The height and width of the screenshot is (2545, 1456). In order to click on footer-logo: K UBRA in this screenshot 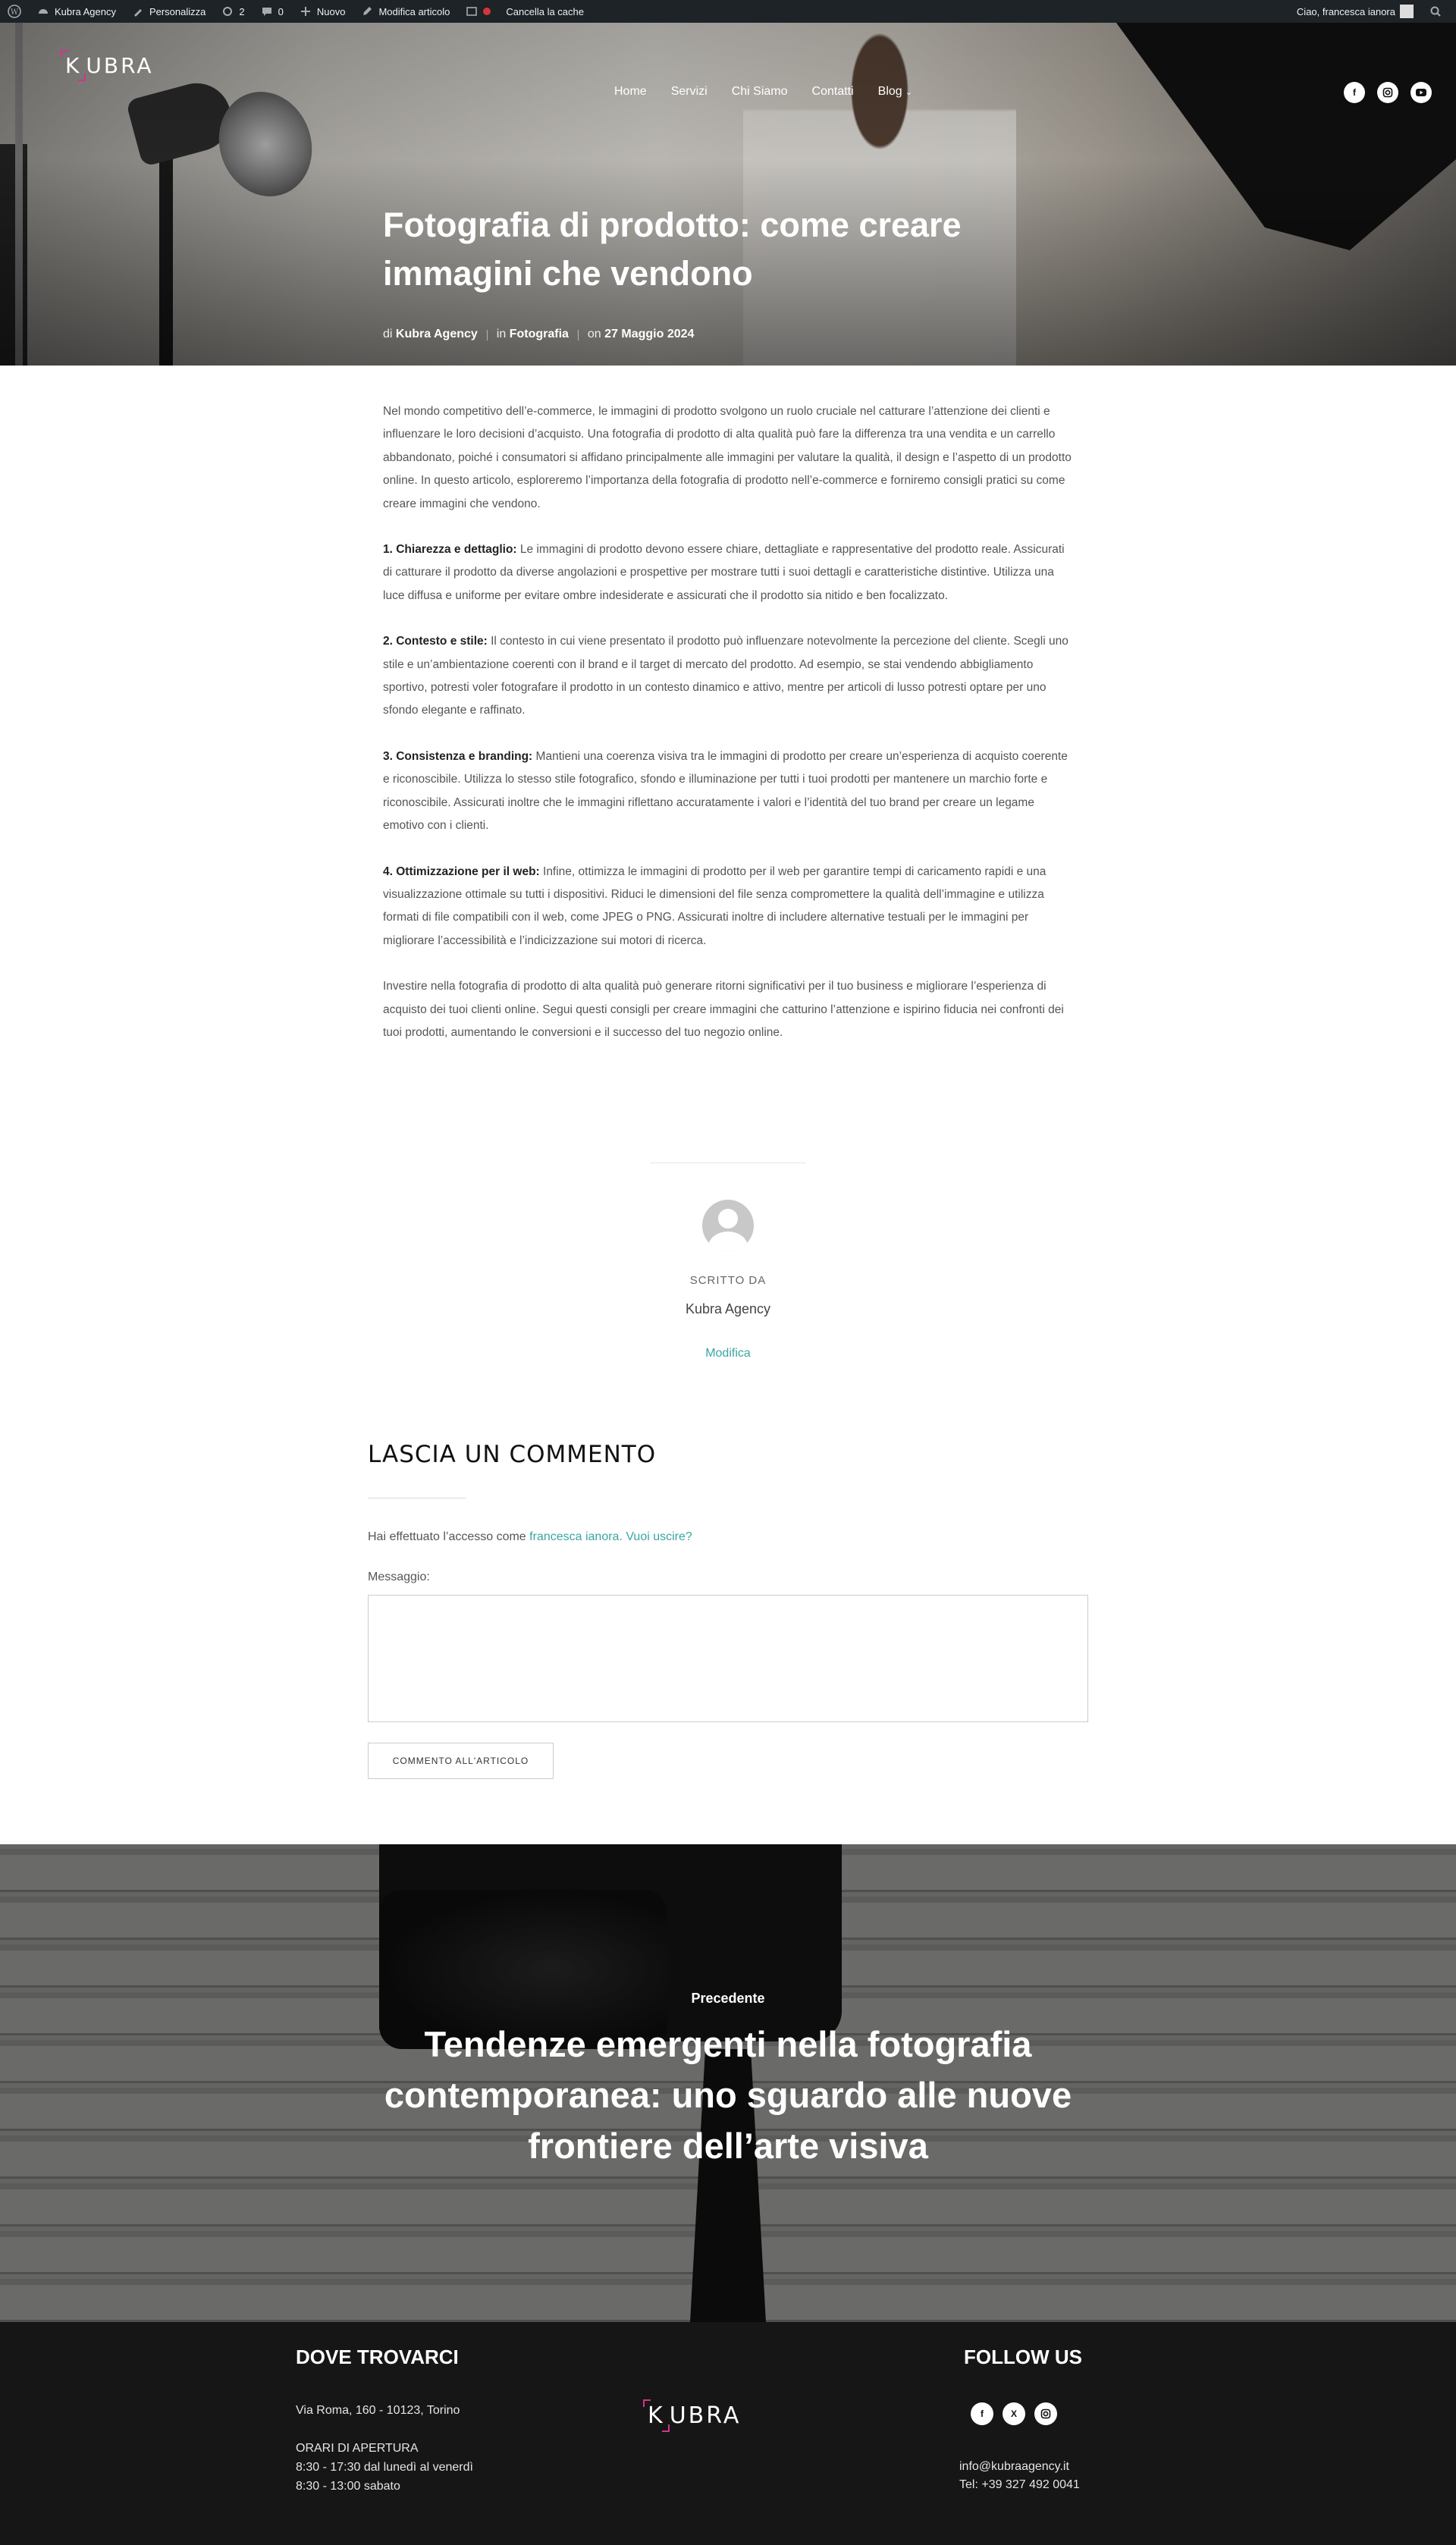, I will do `click(692, 2415)`.